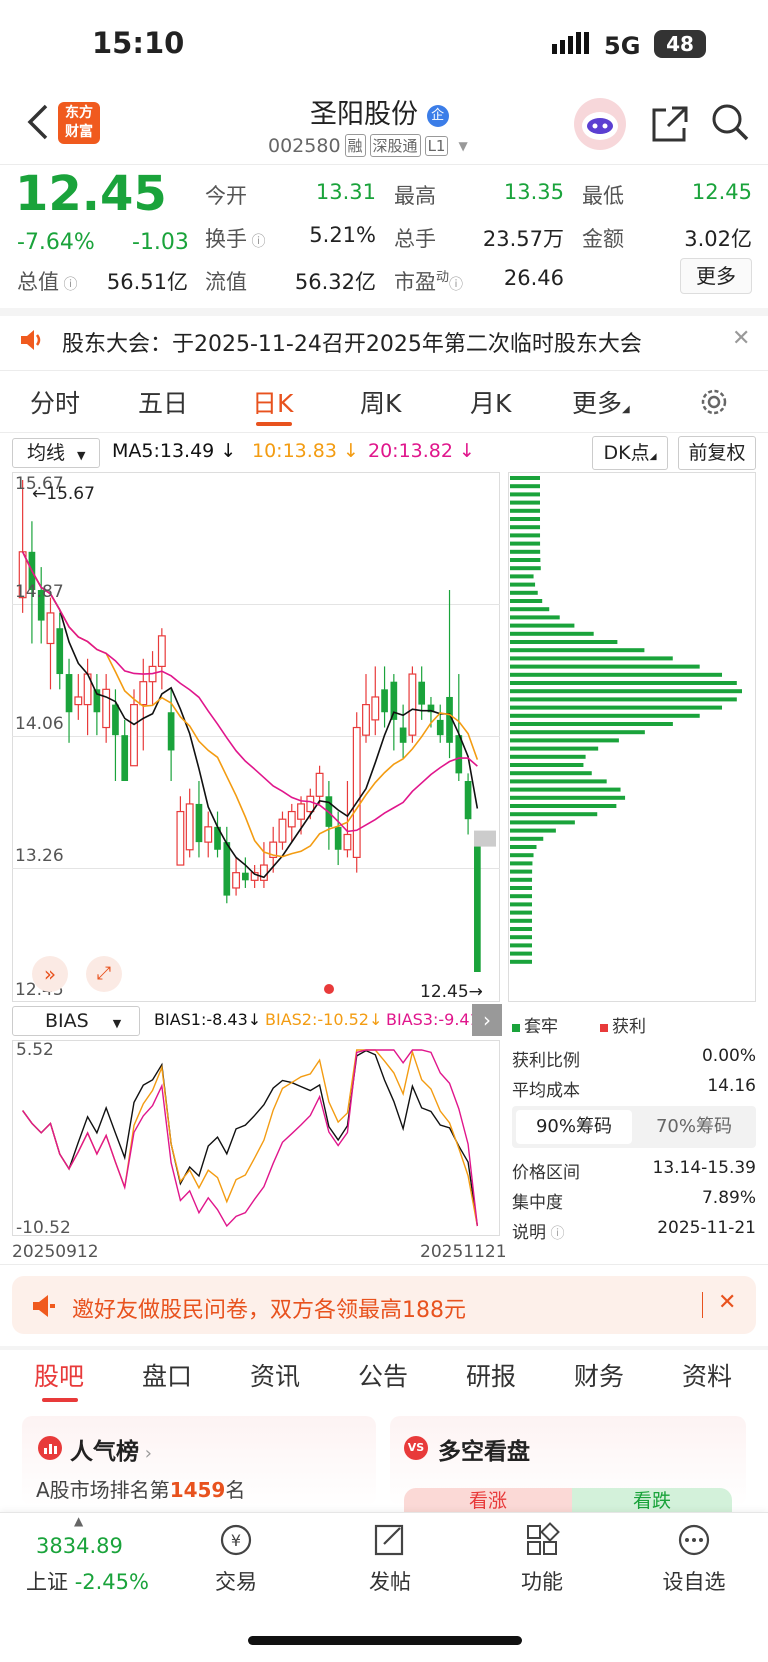 This screenshot has width=768, height=1662. What do you see at coordinates (163, 402) in the screenshot?
I see `tab-five-day: 五日` at bounding box center [163, 402].